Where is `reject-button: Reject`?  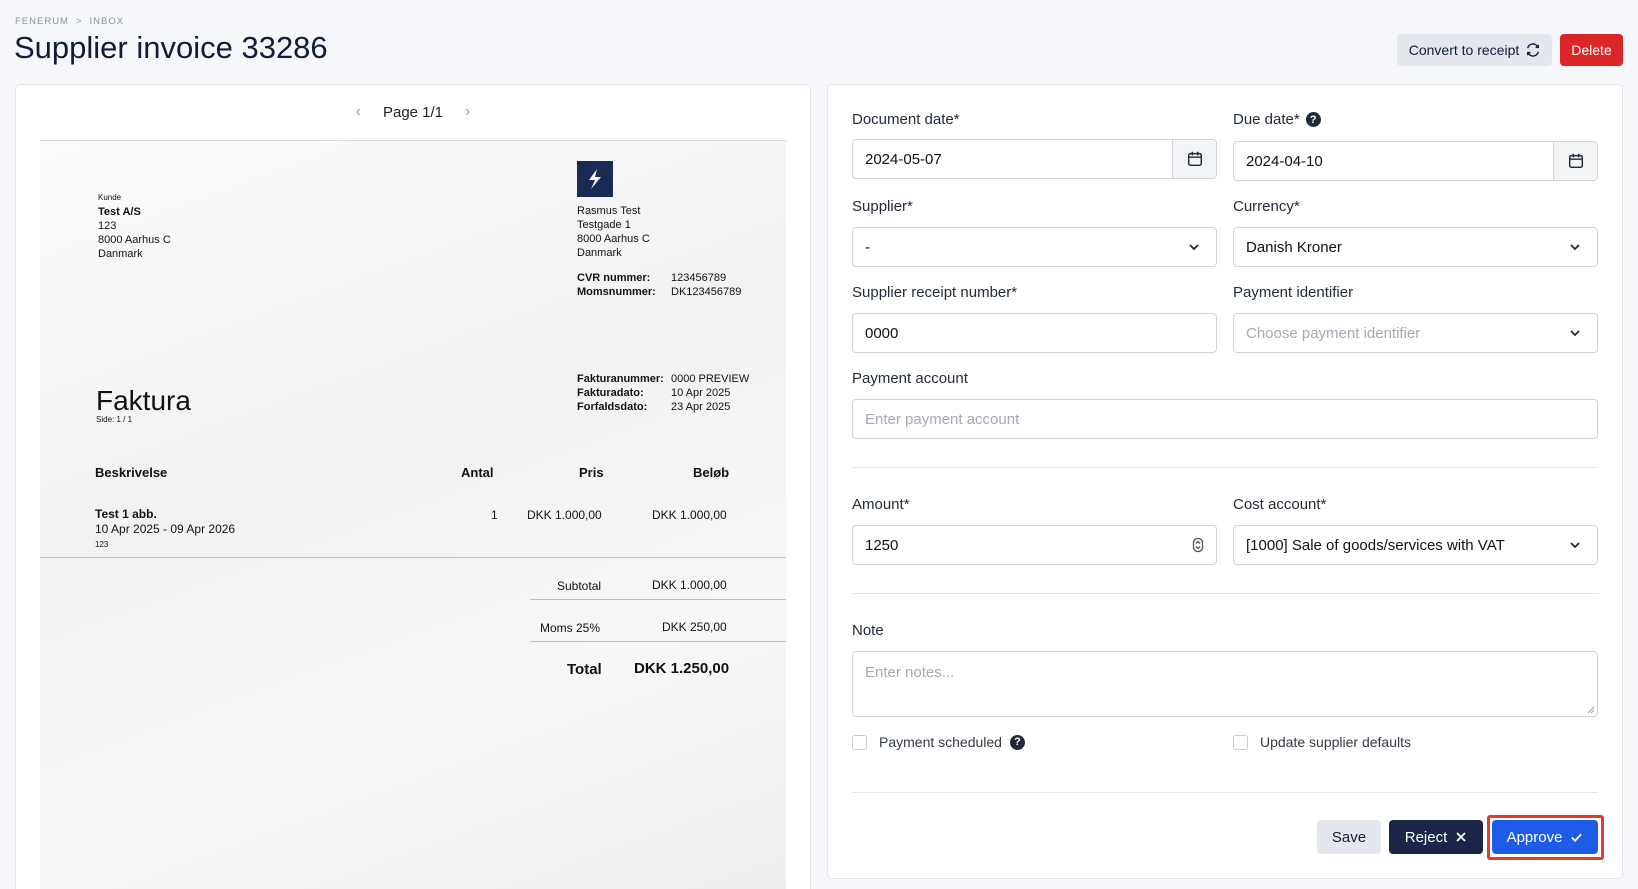
reject-button: Reject is located at coordinates (1436, 837).